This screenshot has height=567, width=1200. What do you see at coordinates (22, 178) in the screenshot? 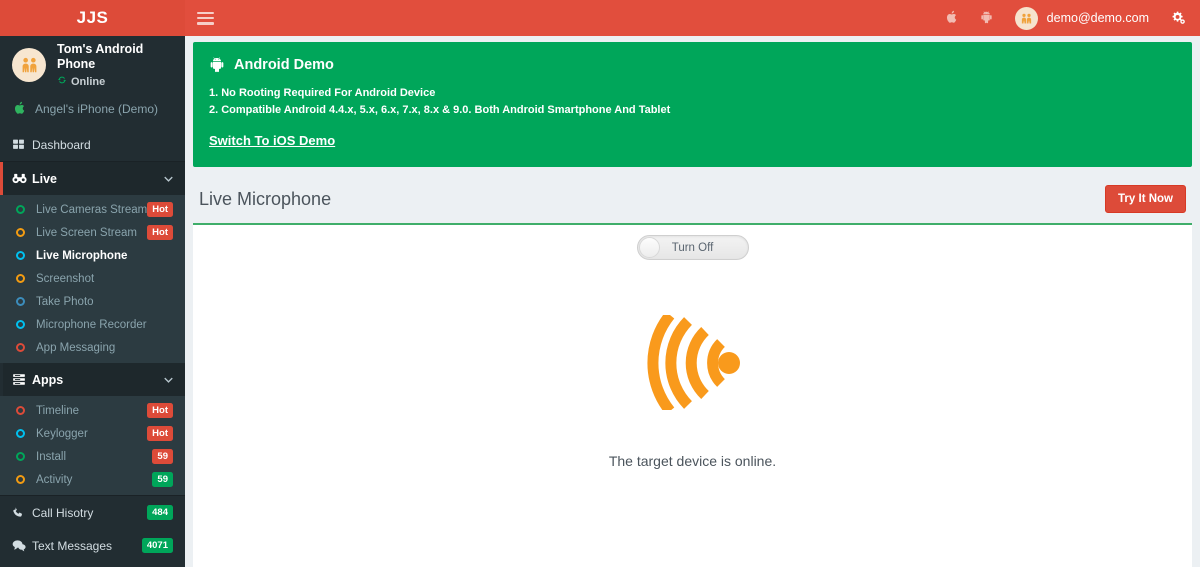
I see `binoculars-icon` at bounding box center [22, 178].